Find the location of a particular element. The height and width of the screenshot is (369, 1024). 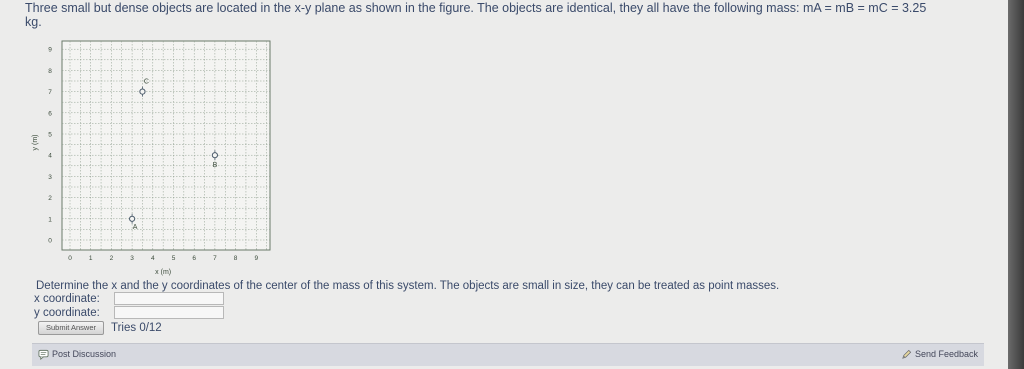

x-tick-label: 5 is located at coordinates (174, 258).